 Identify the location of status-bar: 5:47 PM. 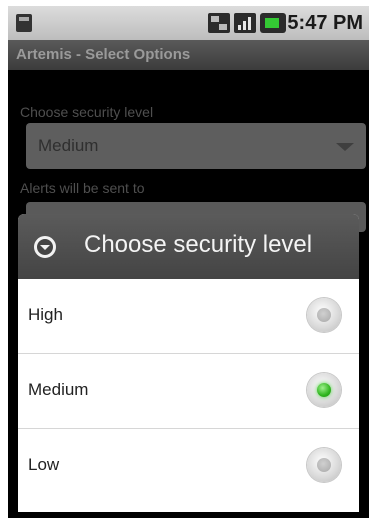
(188, 23).